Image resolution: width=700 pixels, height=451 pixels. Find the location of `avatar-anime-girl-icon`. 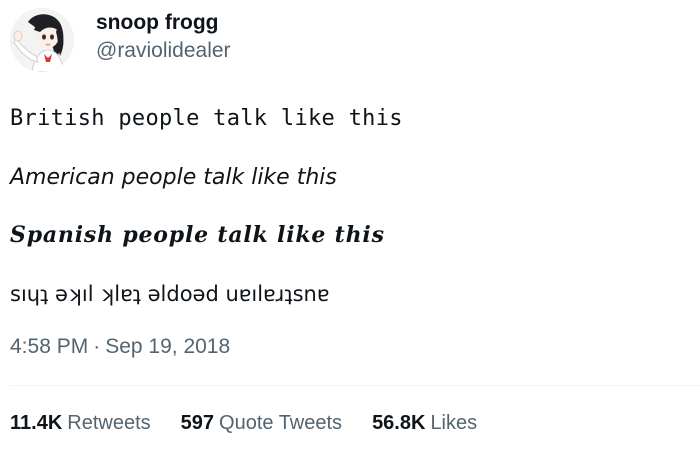

avatar-anime-girl-icon is located at coordinates (42, 40).